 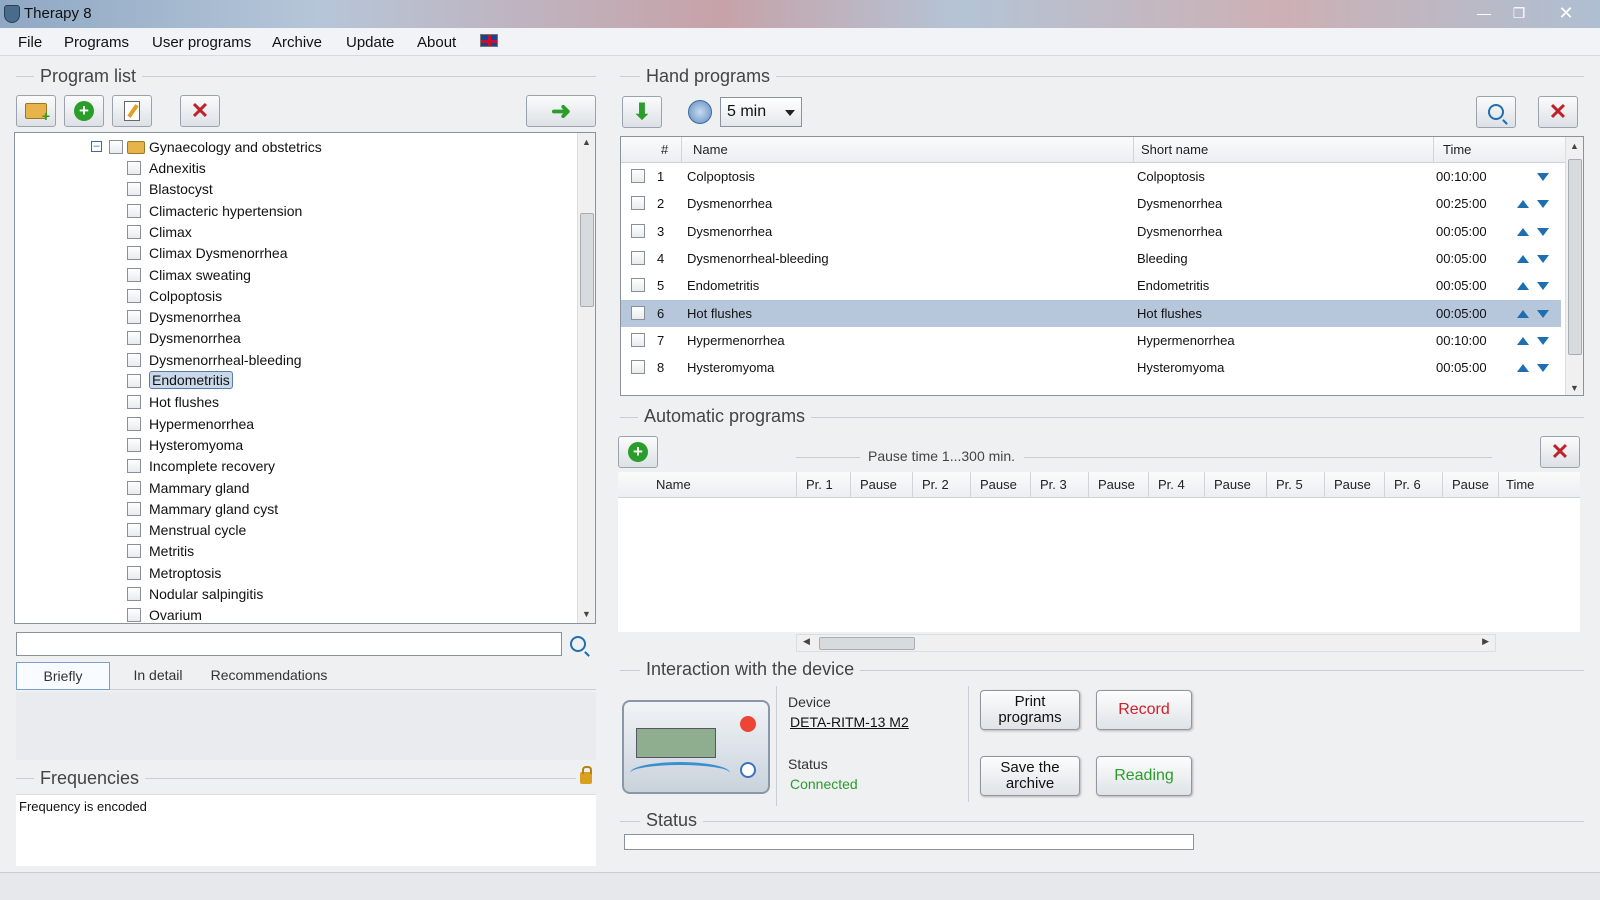 What do you see at coordinates (806, 641) in the screenshot?
I see `scroll-left-icon: ◀` at bounding box center [806, 641].